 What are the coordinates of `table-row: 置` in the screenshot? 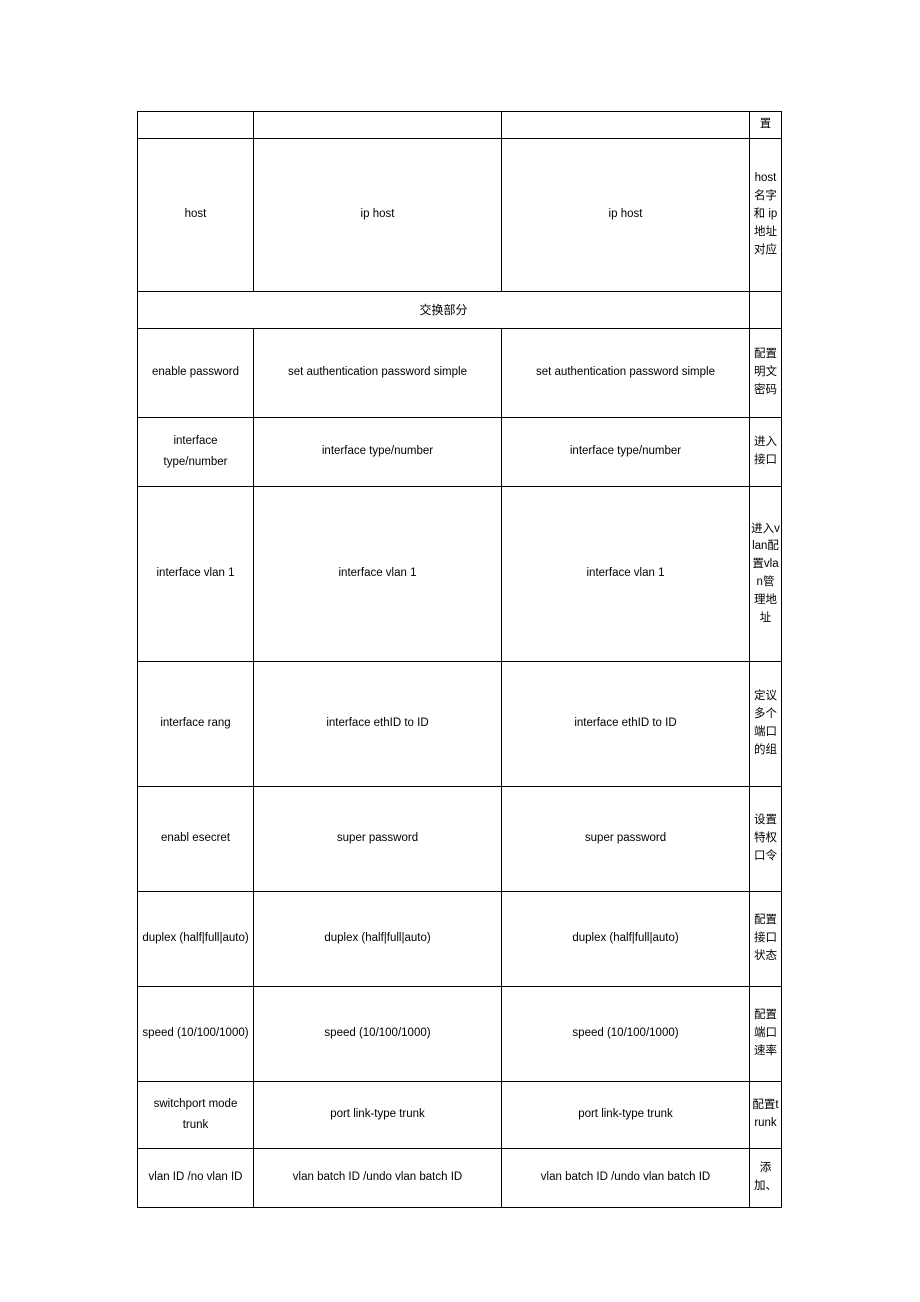 It's located at (459, 125).